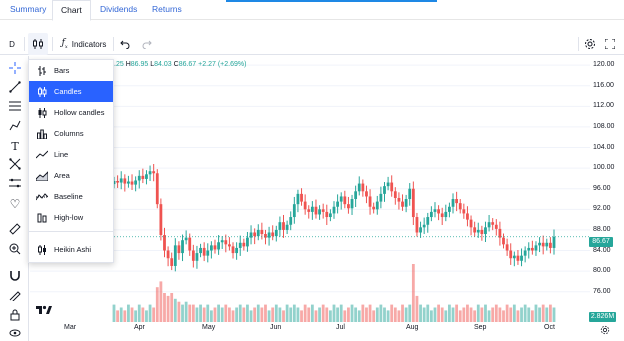 The width and height of the screenshot is (624, 341). Describe the element at coordinates (71, 91) in the screenshot. I see `menu-item-candles: Candles` at that location.